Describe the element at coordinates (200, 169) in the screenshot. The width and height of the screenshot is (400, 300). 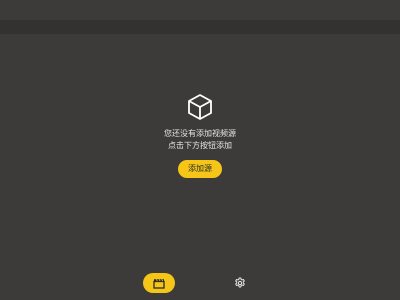
I see `add-source-button: 添加源` at that location.